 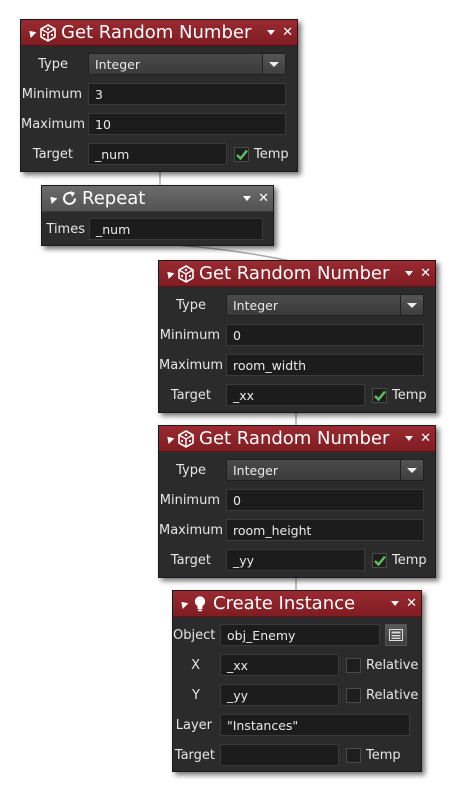 What do you see at coordinates (157, 215) in the screenshot?
I see `repeat-block: Repeat ✕ Times _num` at bounding box center [157, 215].